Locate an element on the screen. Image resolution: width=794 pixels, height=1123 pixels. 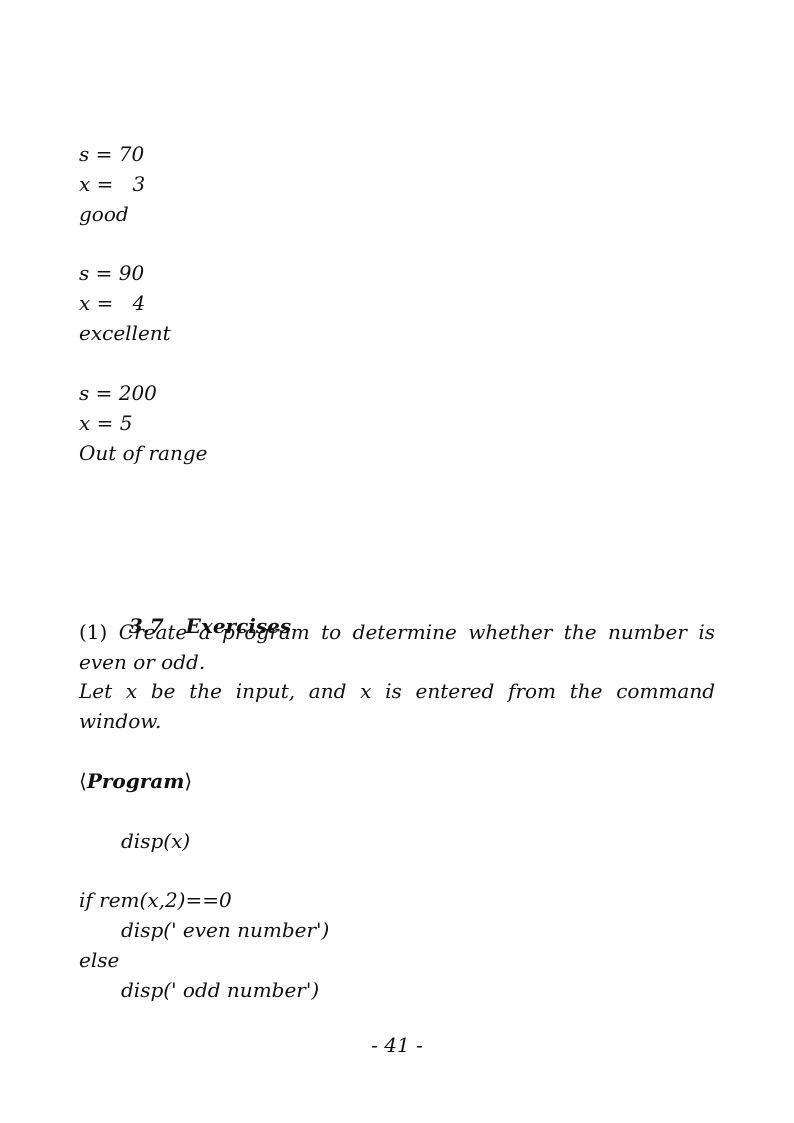
program-label: ⟨Program⟩ is located at coordinates (135, 781).